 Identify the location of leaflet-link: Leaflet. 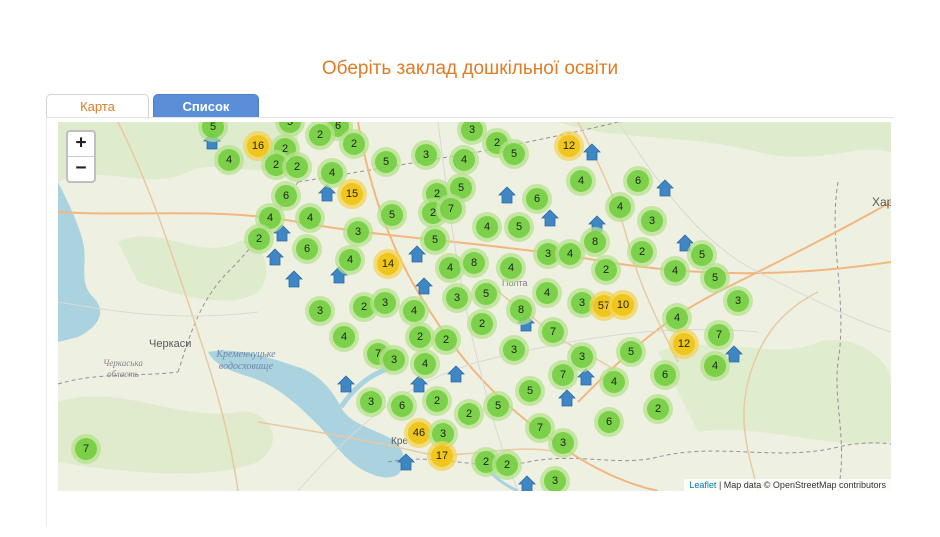
(702, 485).